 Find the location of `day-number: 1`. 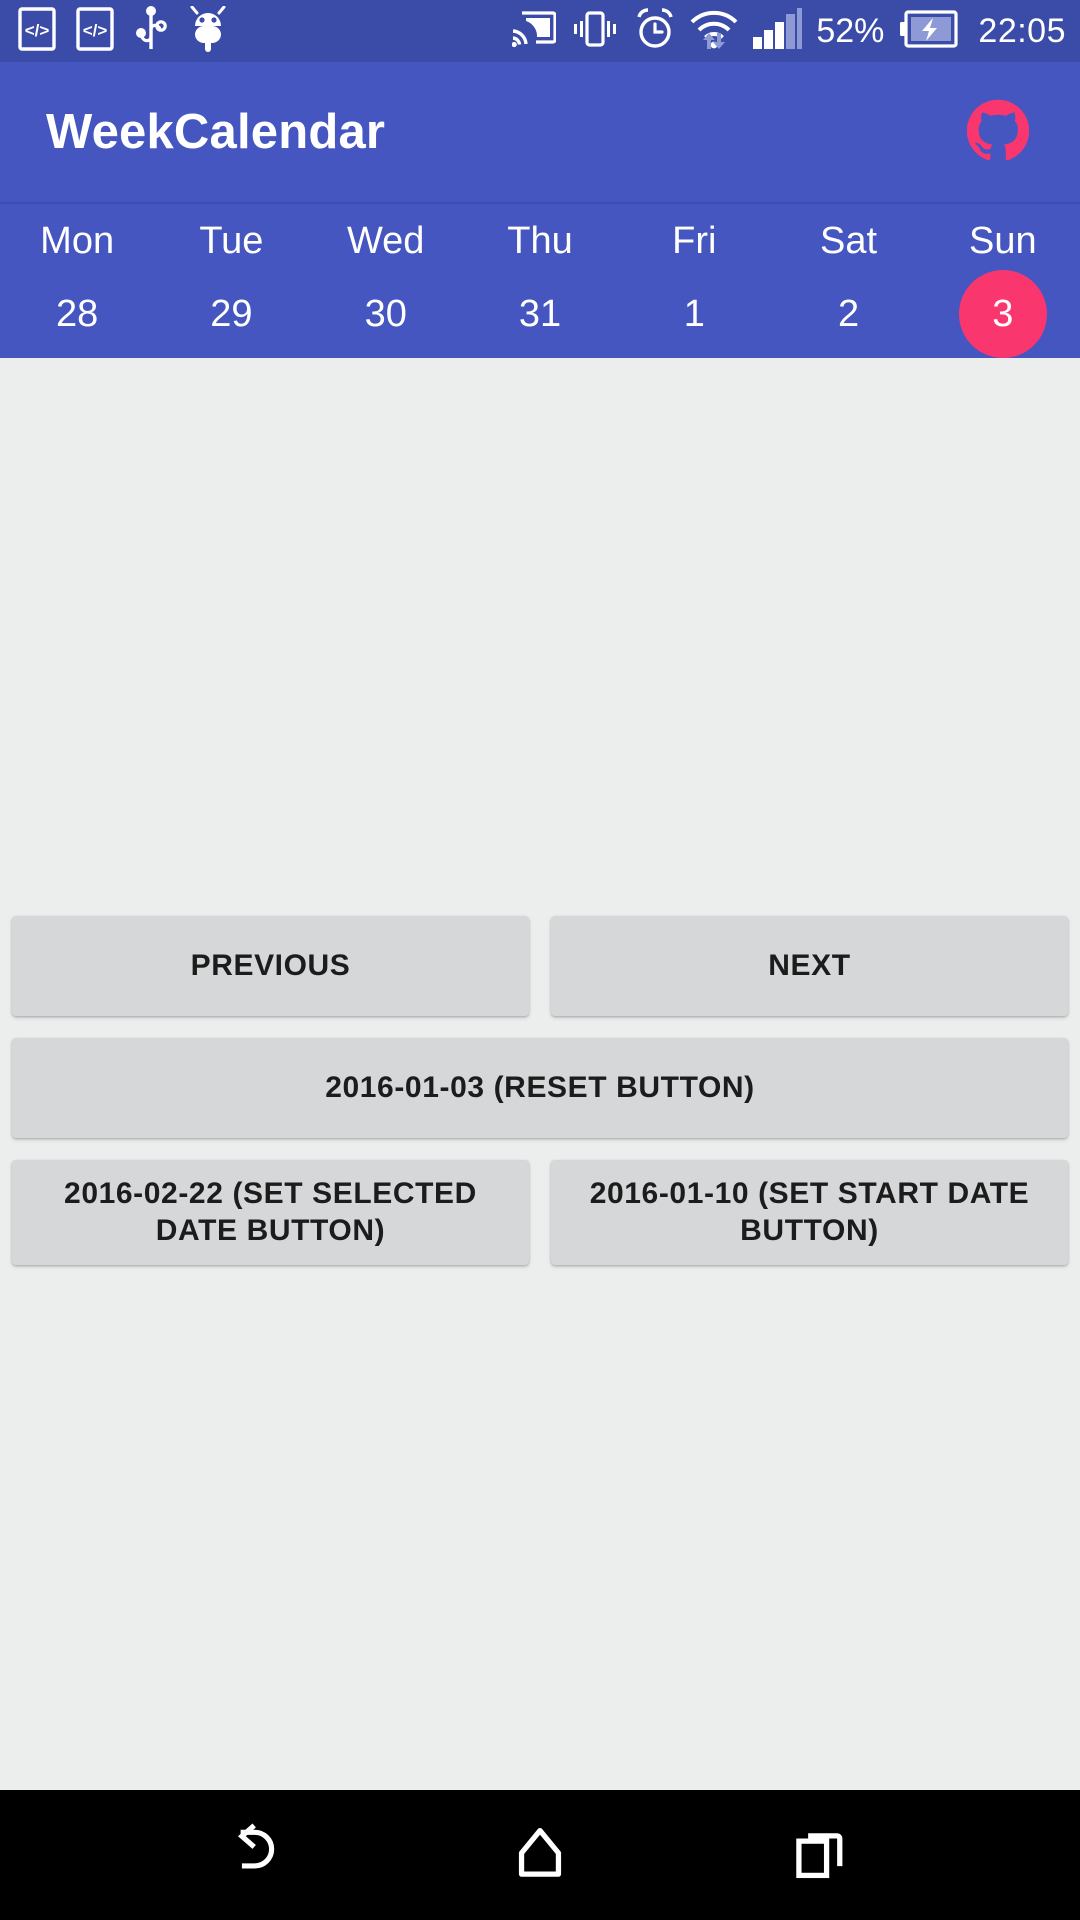

day-number: 1 is located at coordinates (694, 314).